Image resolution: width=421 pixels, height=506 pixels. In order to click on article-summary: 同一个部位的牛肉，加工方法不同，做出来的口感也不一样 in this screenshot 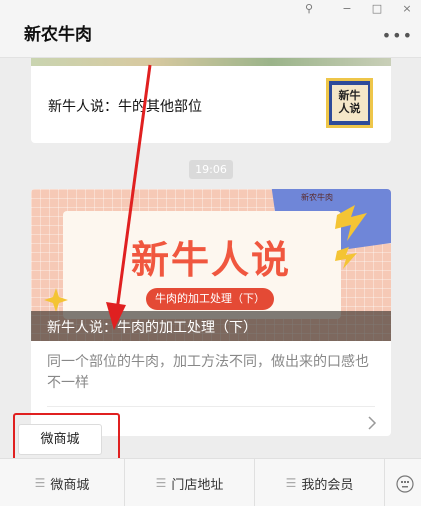, I will do `click(208, 372)`.